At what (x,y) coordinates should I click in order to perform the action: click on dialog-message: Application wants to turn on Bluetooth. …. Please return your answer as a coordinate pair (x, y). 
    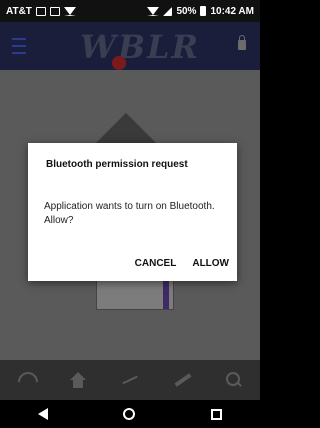
    Looking at the image, I should click on (129, 213).